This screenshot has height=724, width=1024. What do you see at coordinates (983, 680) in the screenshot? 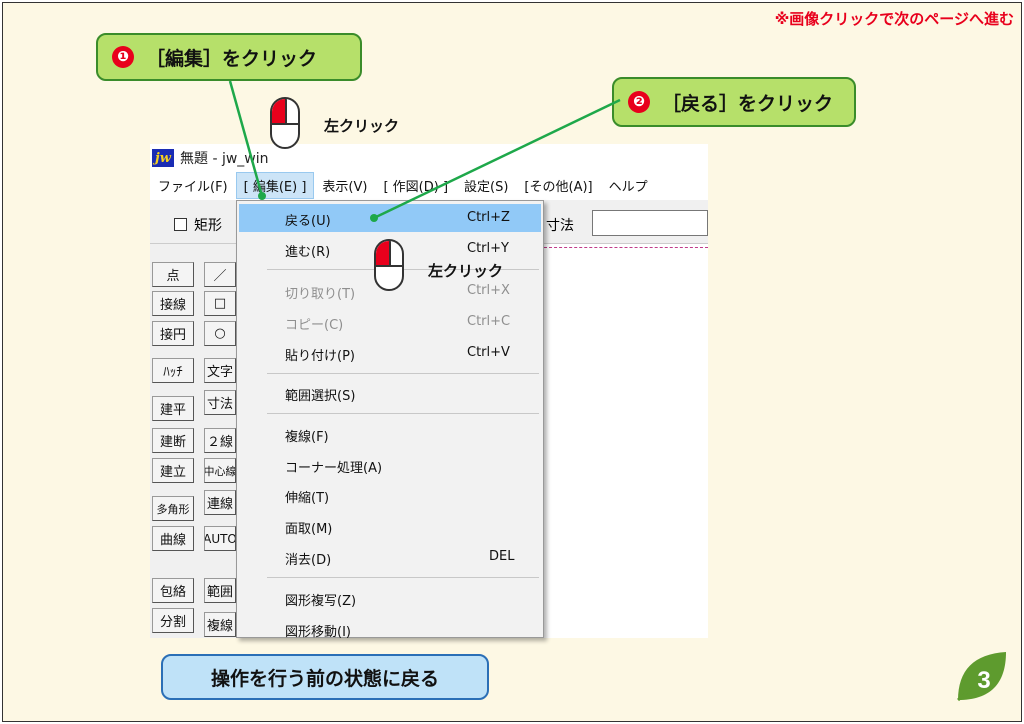
I see `page-number: 3` at bounding box center [983, 680].